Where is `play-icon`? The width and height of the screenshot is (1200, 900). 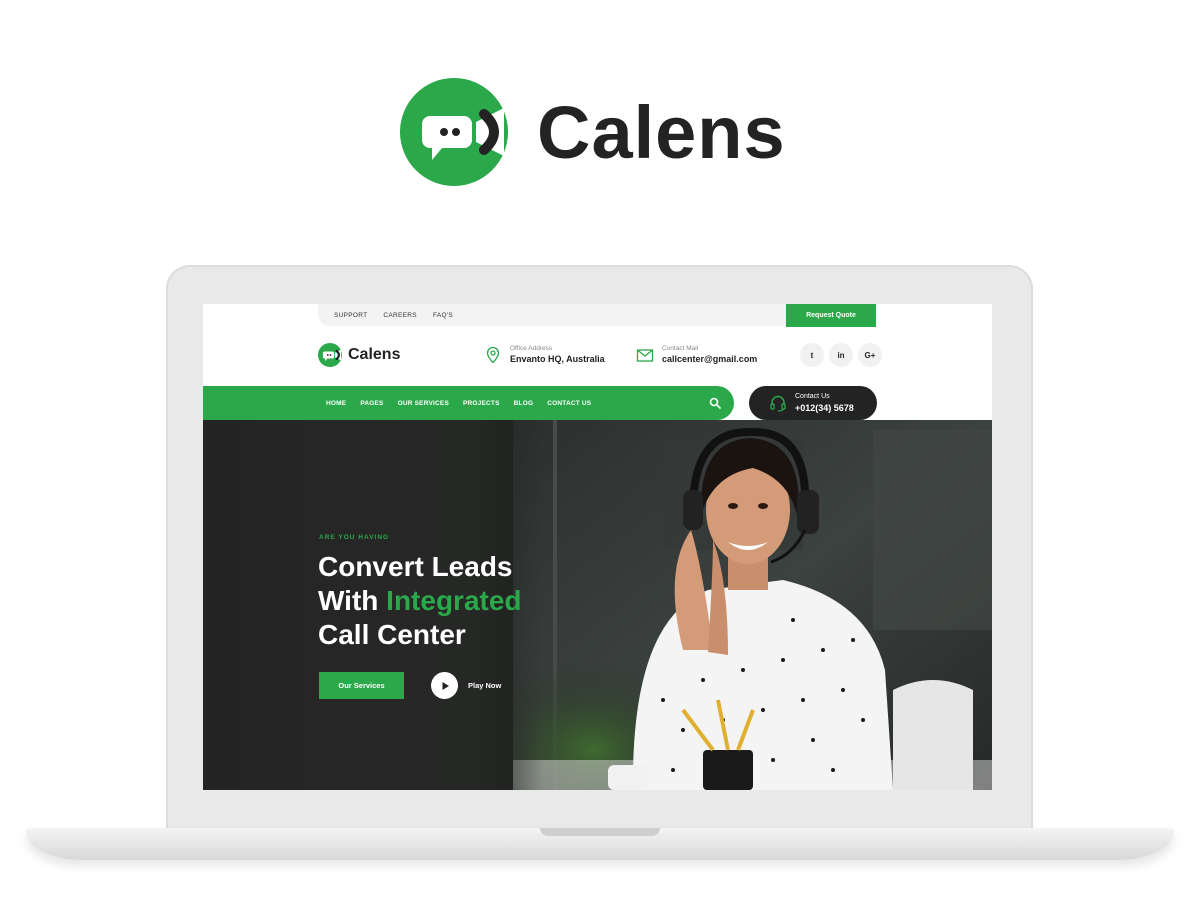 play-icon is located at coordinates (445, 685).